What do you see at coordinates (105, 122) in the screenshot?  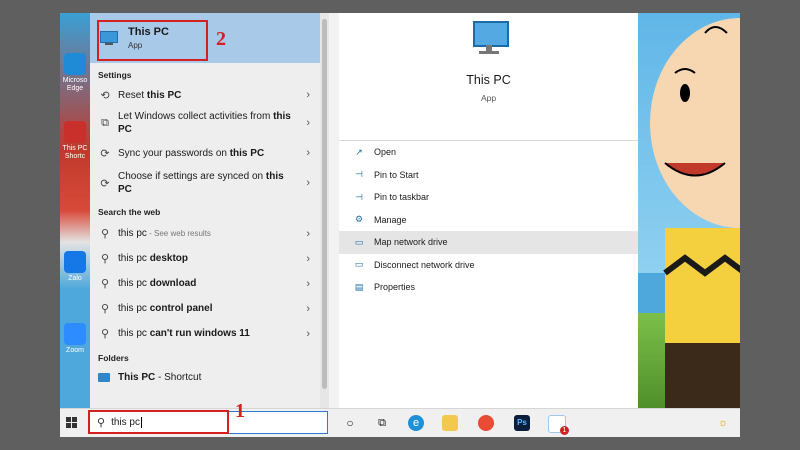 I see `activity-history-icon: ⧉` at bounding box center [105, 122].